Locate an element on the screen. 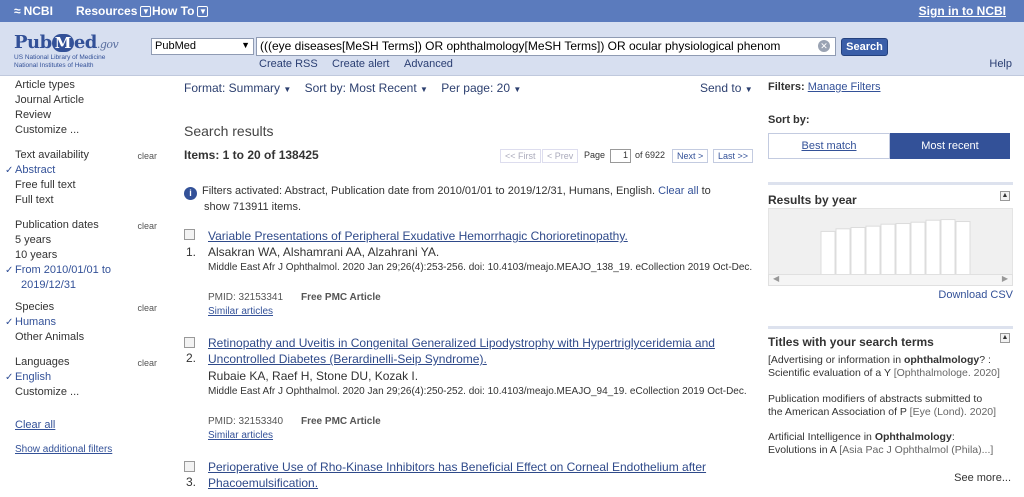 This screenshot has width=1024, height=497. filter-abstract: Abstract is located at coordinates (90, 170).